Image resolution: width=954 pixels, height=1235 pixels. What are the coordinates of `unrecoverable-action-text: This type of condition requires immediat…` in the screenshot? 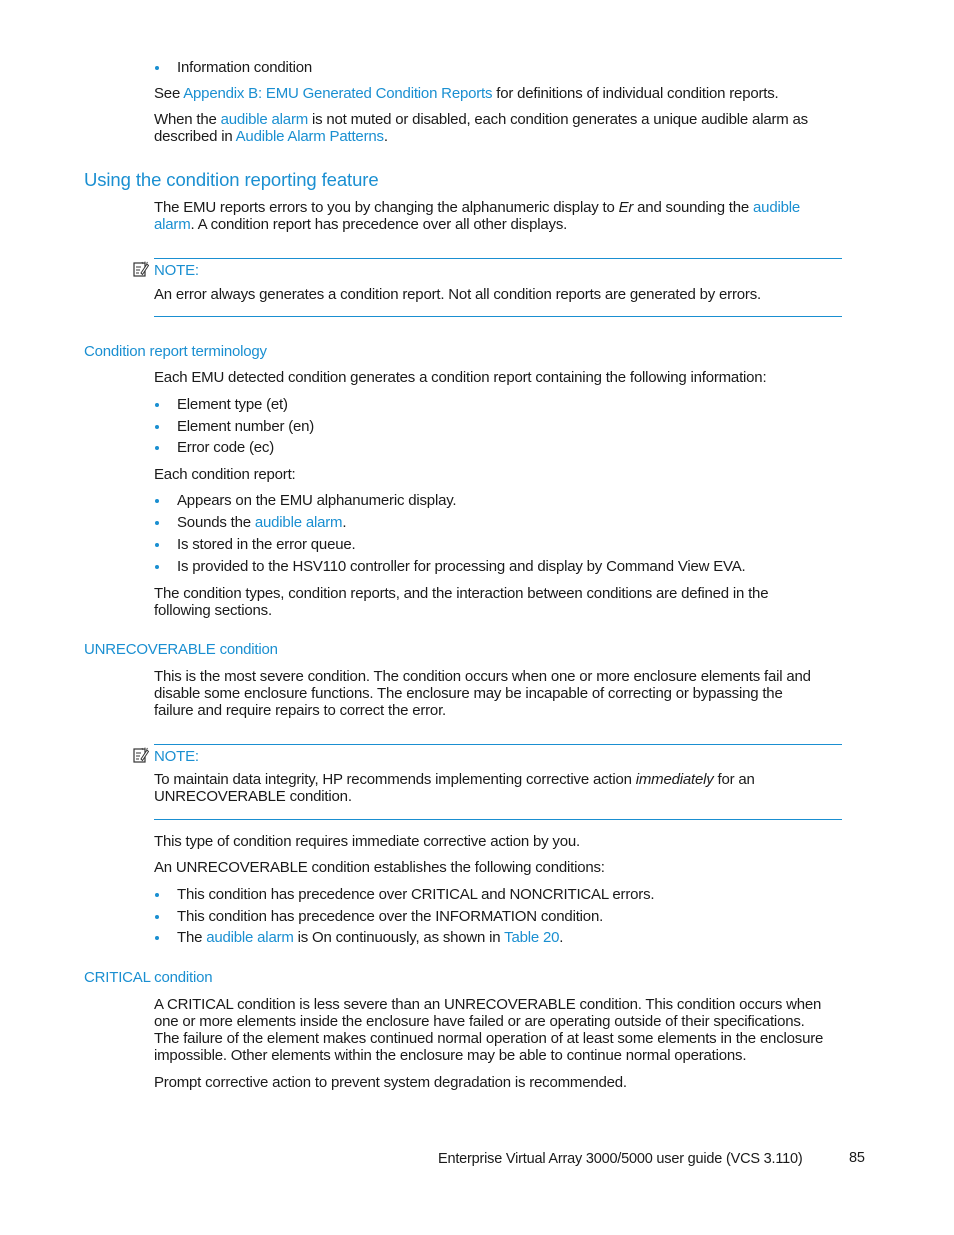 It's located at (367, 841).